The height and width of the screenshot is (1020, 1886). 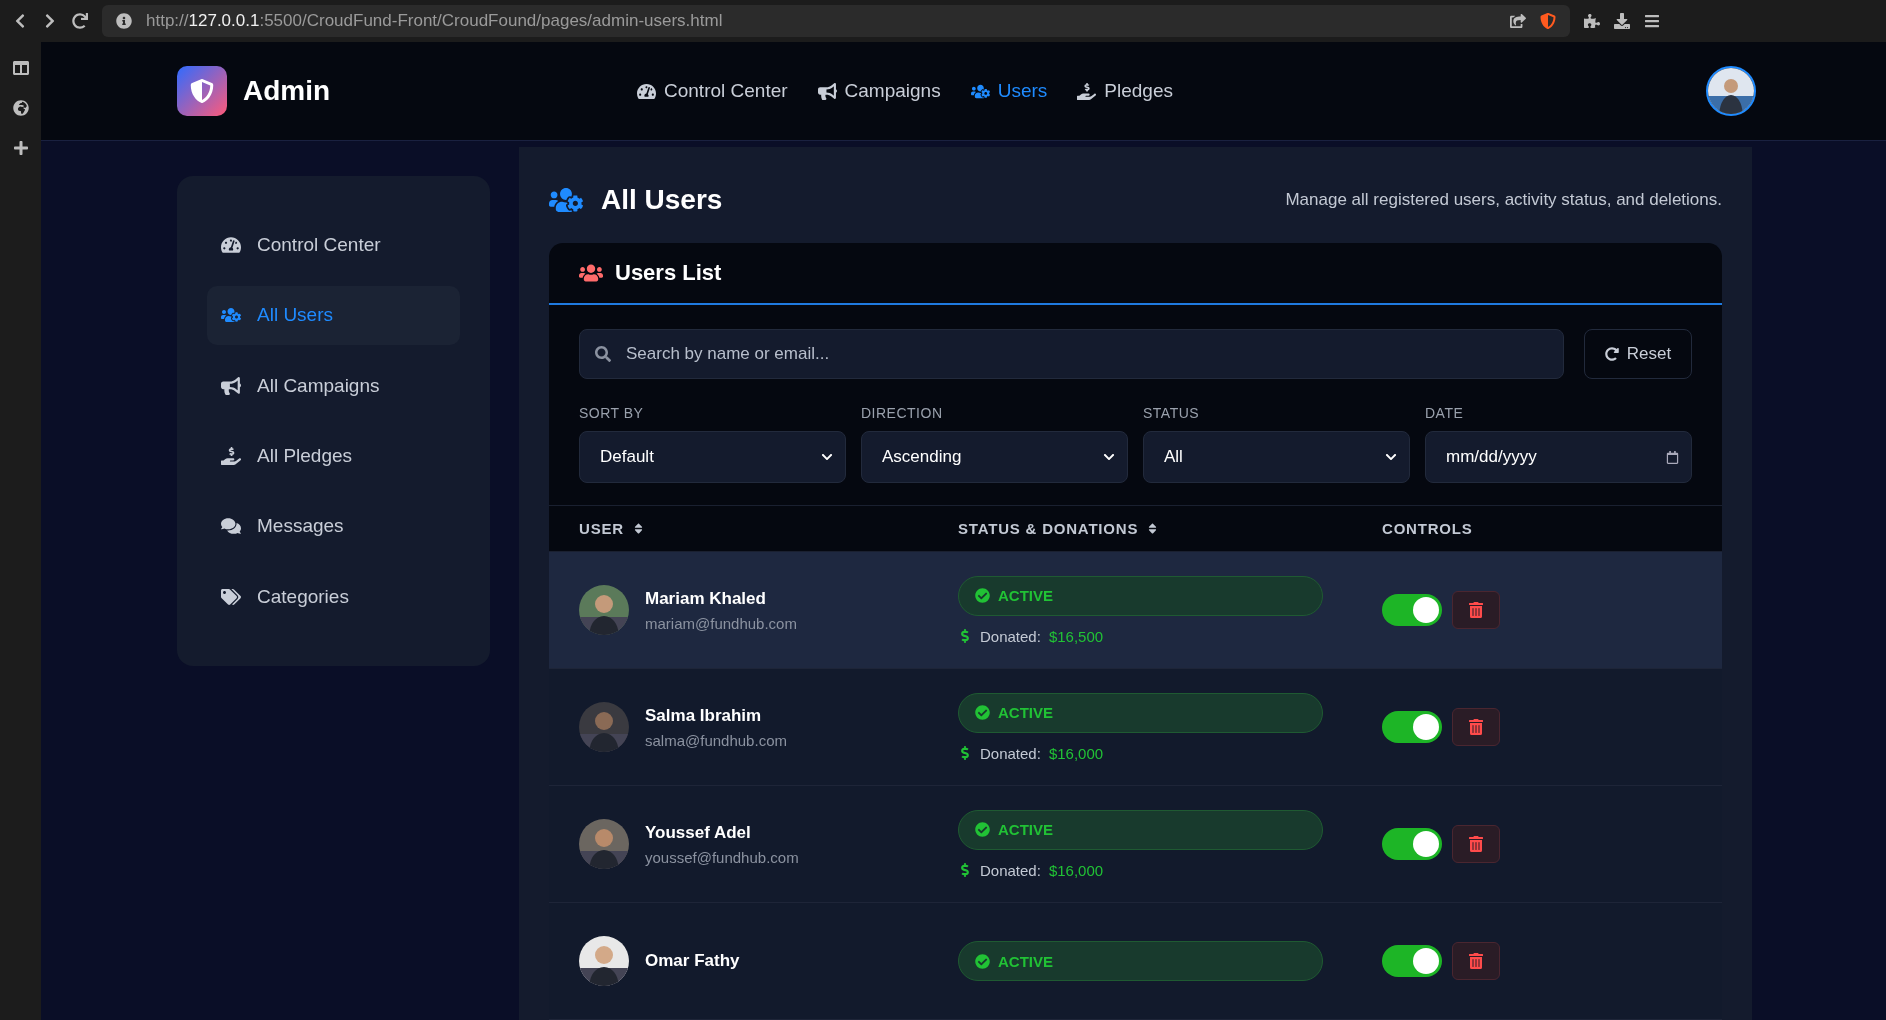 What do you see at coordinates (668, 273) in the screenshot?
I see `card-title: Users List` at bounding box center [668, 273].